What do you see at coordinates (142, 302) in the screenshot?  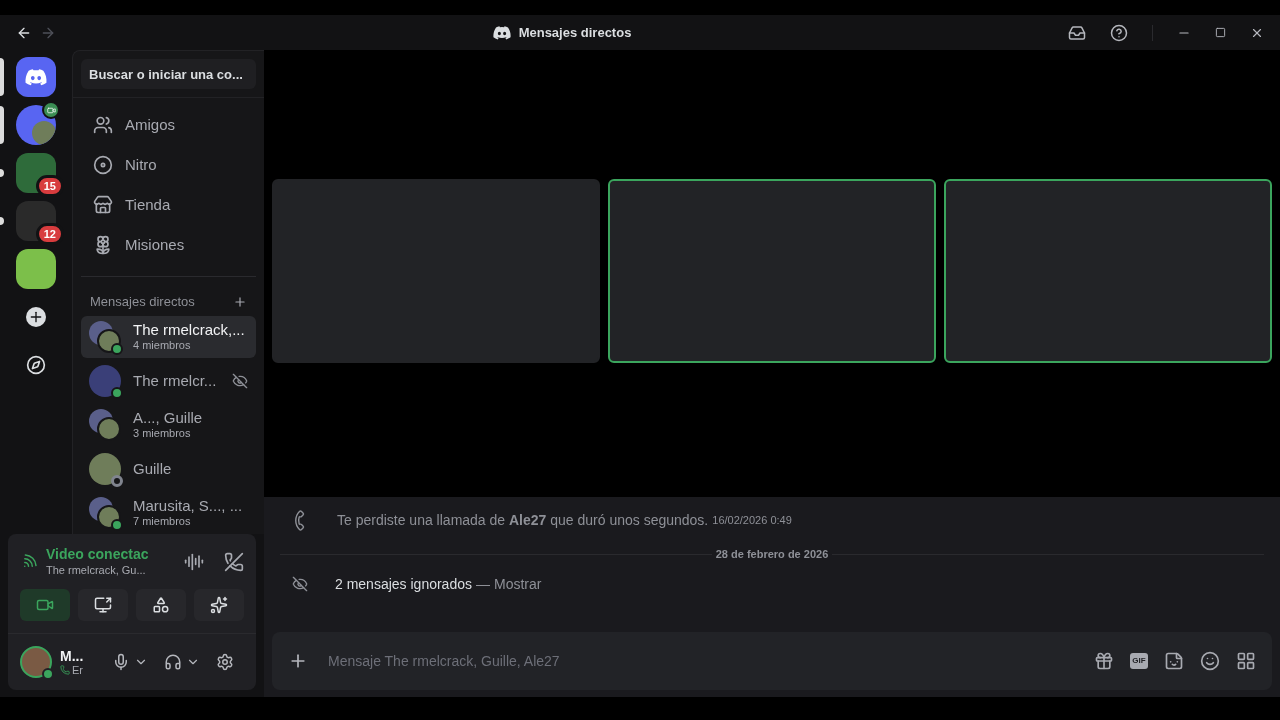 I see `section-header: Mensajes directos` at bounding box center [142, 302].